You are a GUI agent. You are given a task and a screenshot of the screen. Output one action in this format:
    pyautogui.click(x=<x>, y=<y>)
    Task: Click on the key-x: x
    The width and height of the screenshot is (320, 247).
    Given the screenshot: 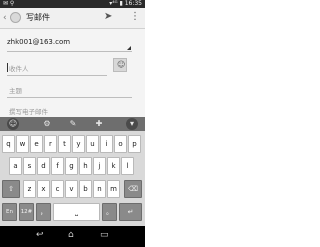 What is the action you would take?
    pyautogui.click(x=43, y=189)
    